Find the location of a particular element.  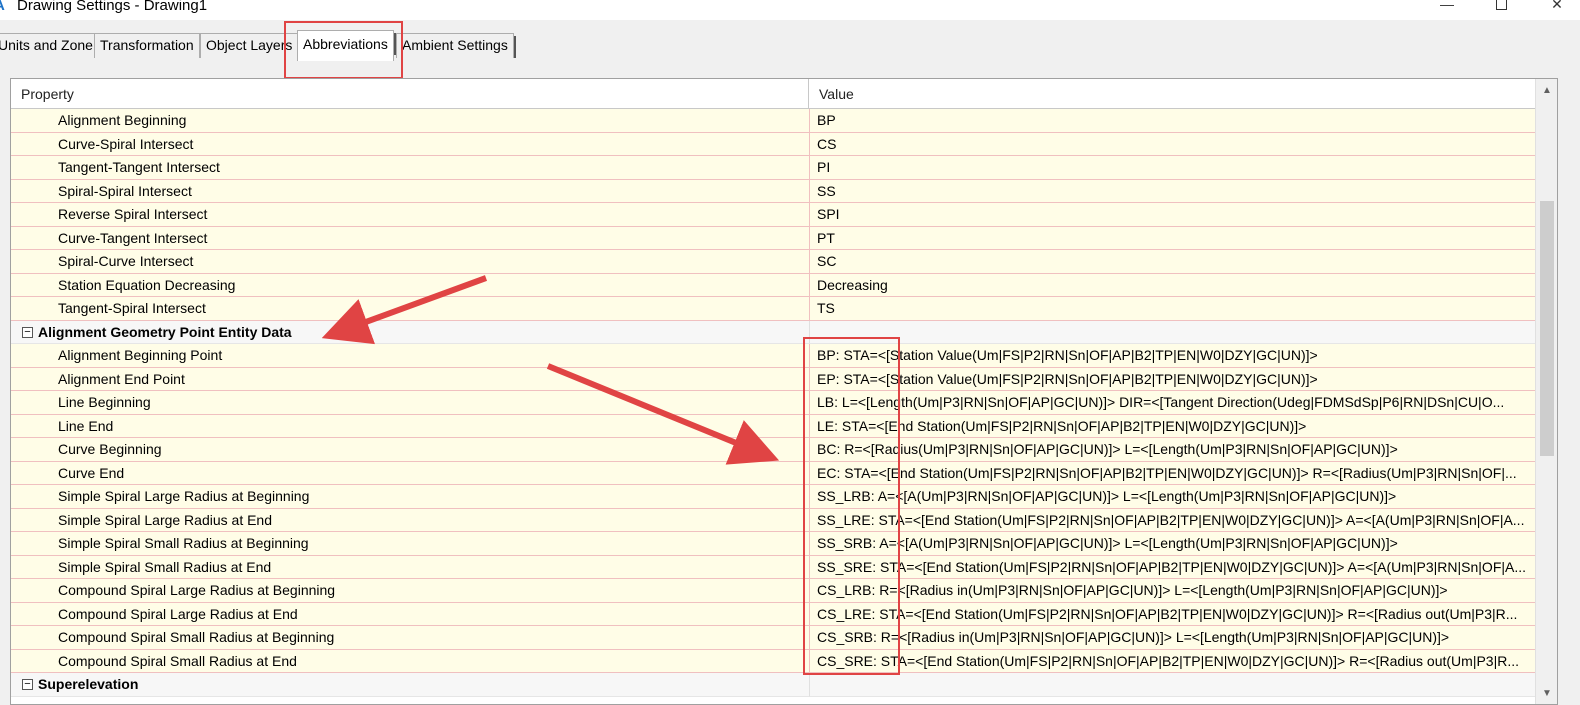

column-header-value: Value is located at coordinates (1172, 94).